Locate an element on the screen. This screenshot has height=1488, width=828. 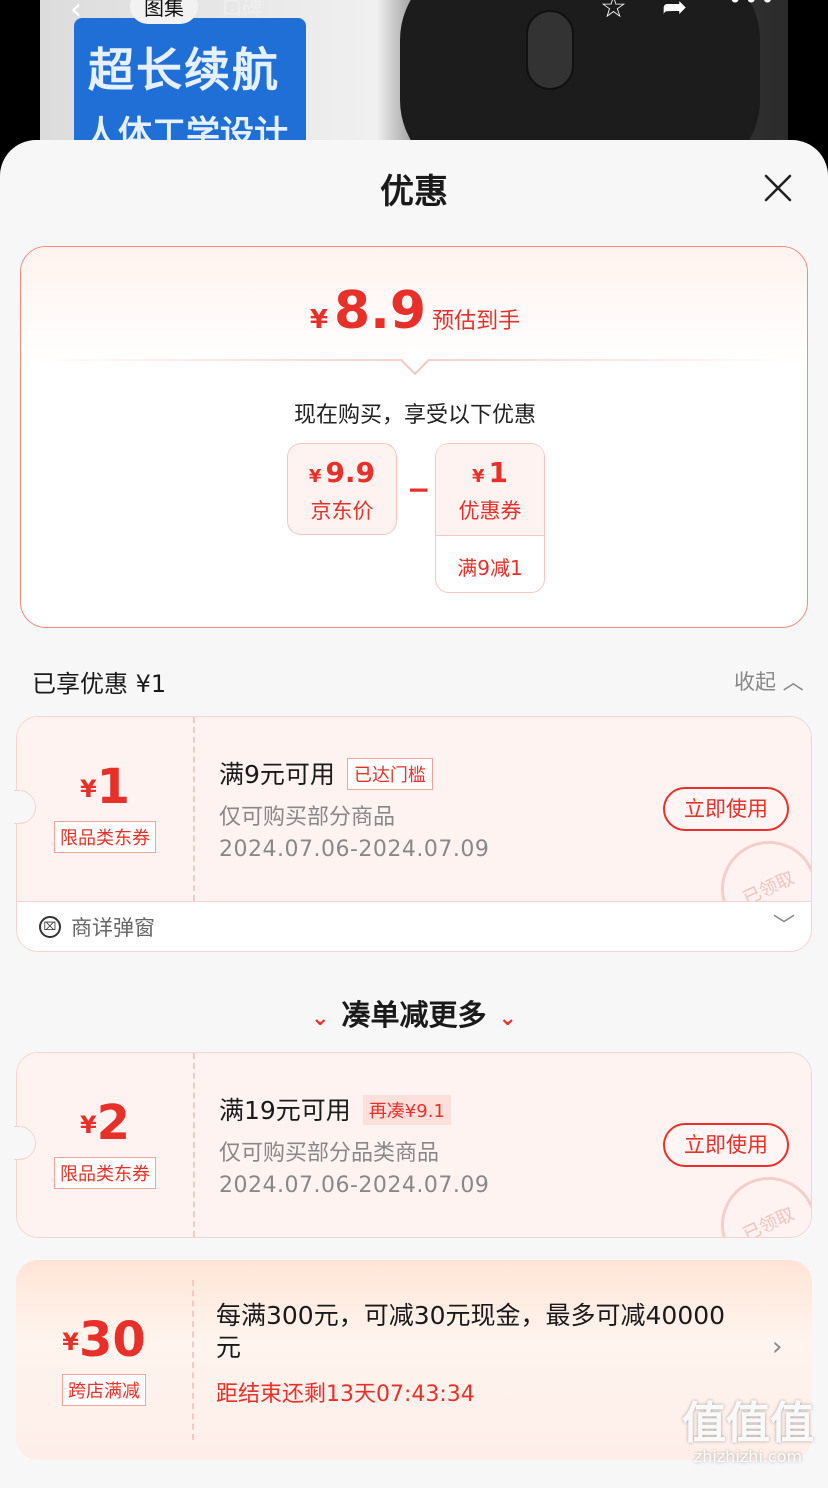
coupon-value: ¥2 is located at coordinates (105, 1123).